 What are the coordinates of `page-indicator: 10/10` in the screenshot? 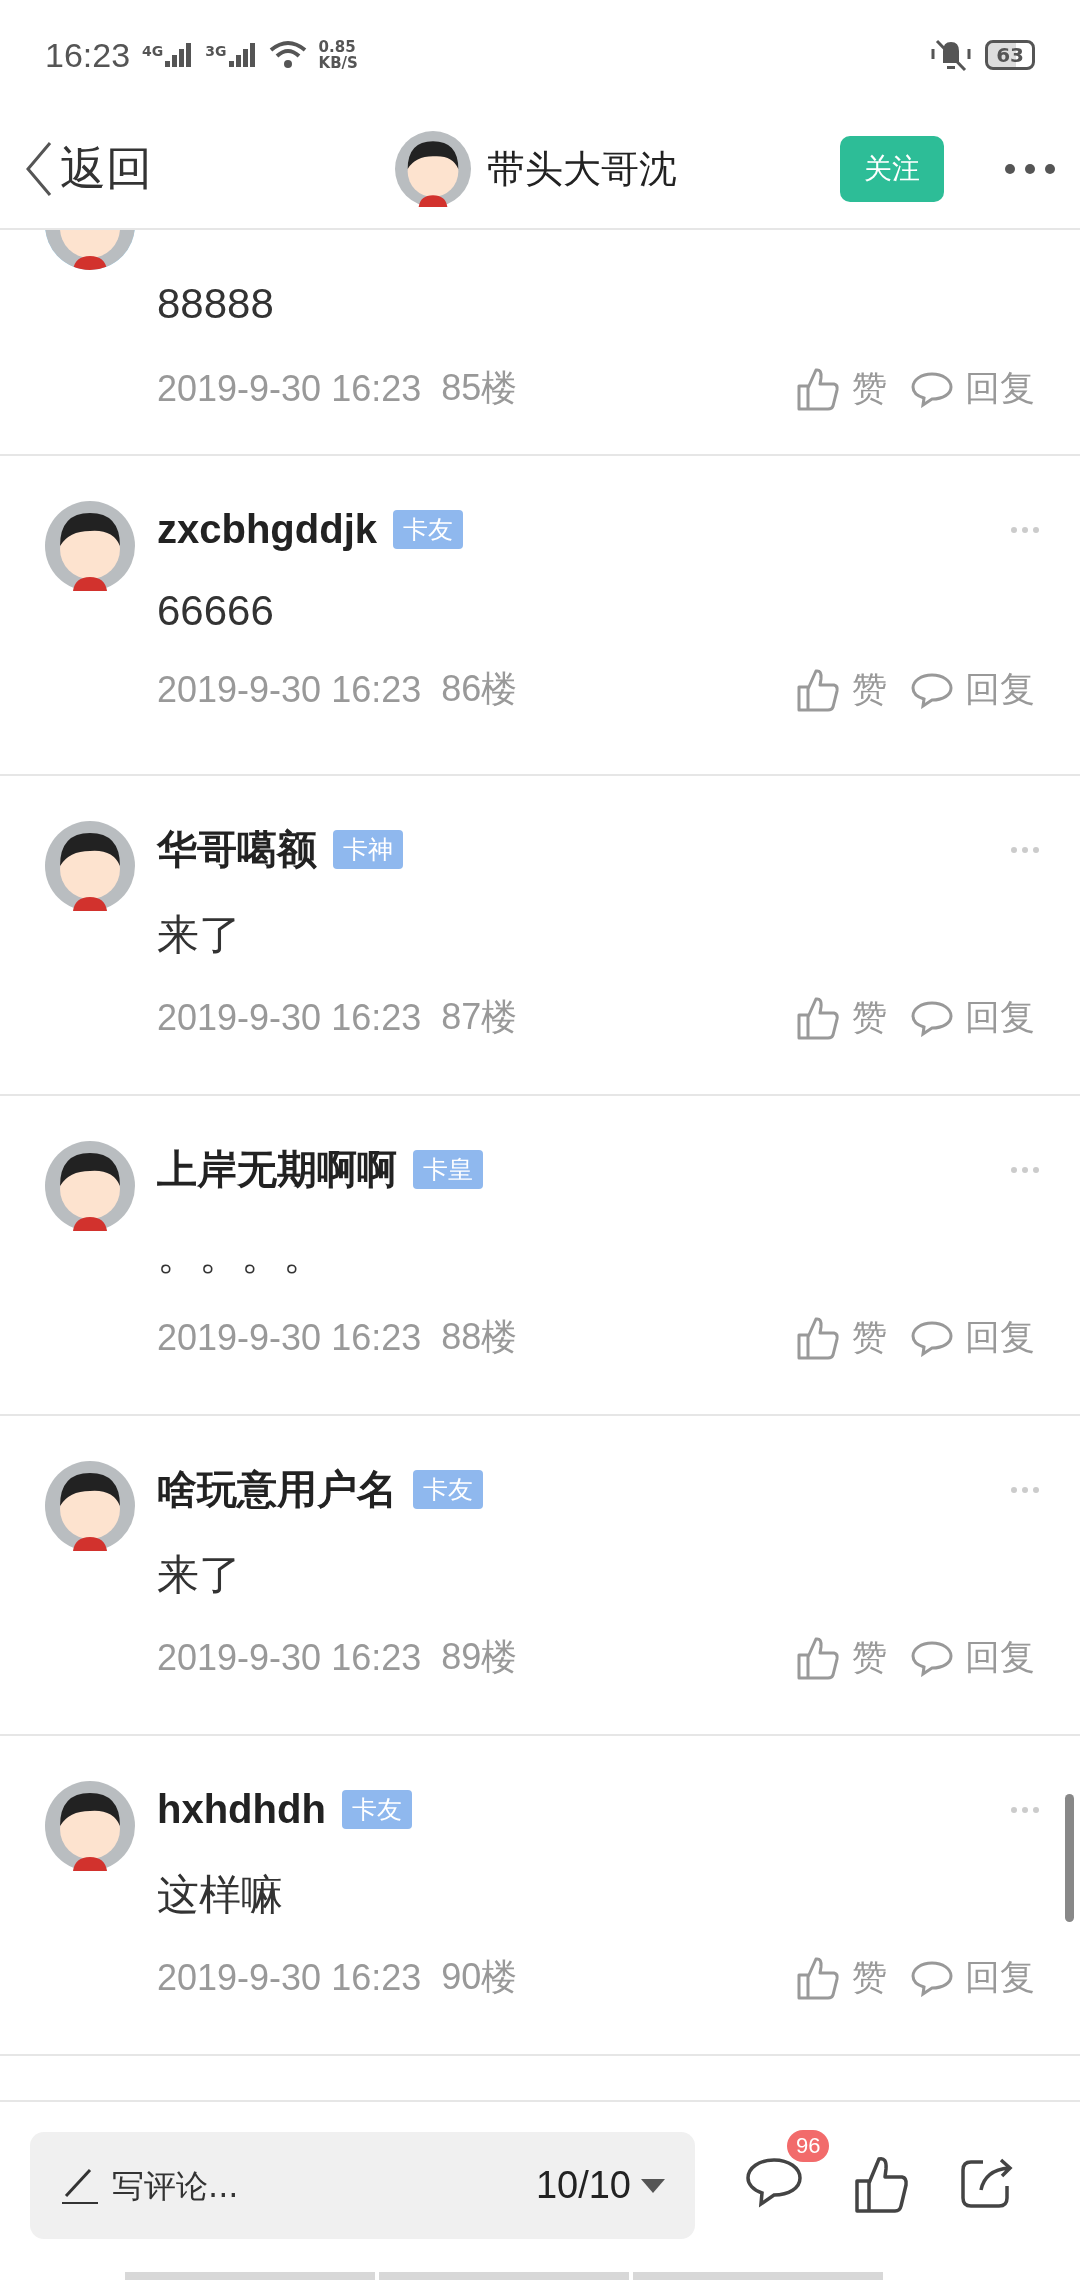 It's located at (583, 2185).